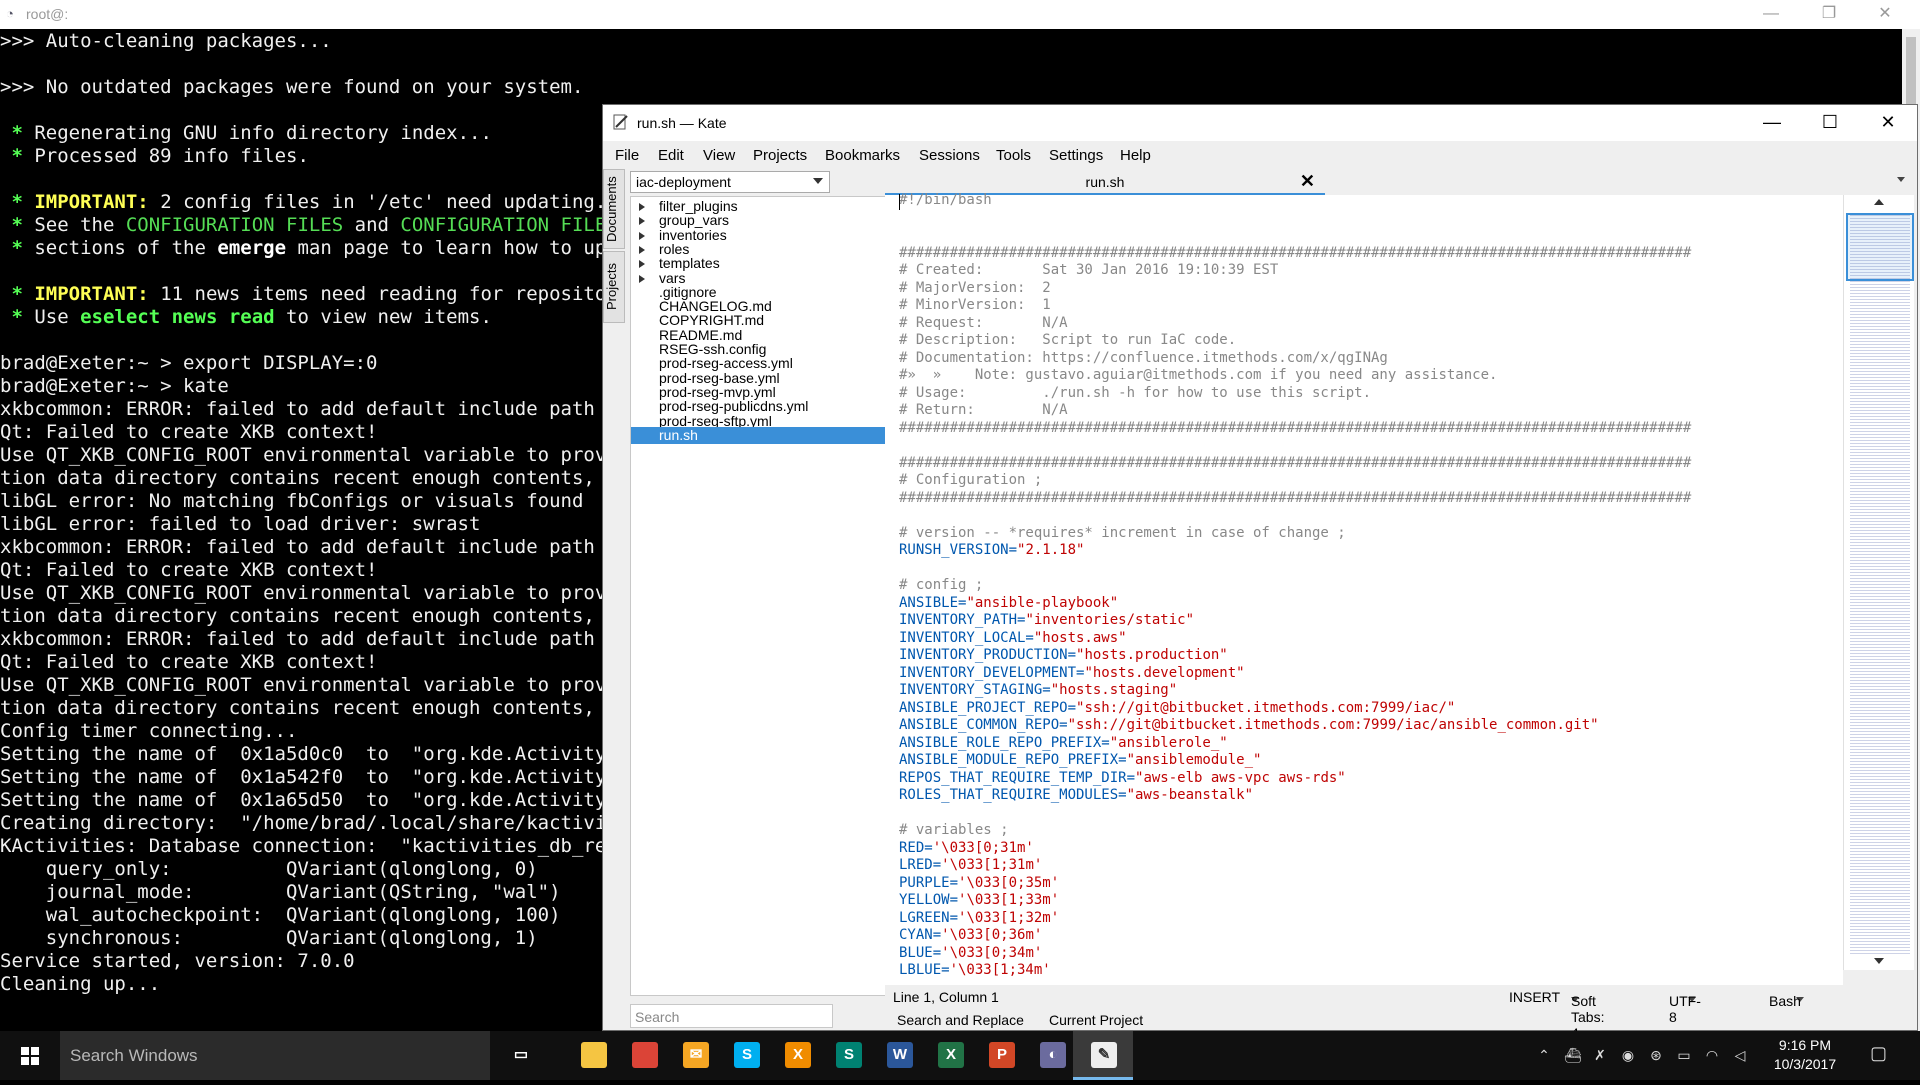 The height and width of the screenshot is (1085, 1920). What do you see at coordinates (1888, 123) in the screenshot?
I see `kate-close-button: ✕` at bounding box center [1888, 123].